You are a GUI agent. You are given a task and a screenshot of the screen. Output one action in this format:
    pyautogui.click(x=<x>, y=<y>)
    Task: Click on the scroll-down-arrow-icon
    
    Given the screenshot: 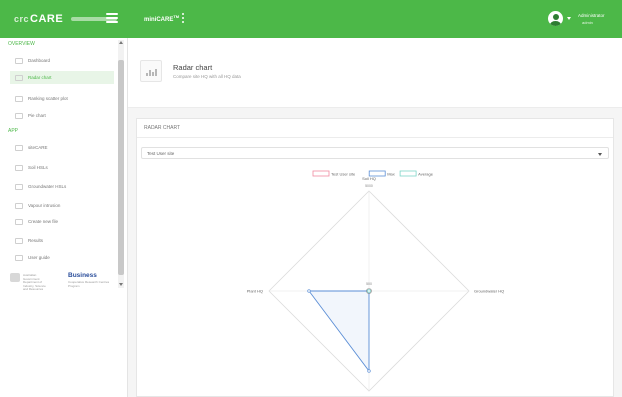 What is the action you would take?
    pyautogui.click(x=121, y=284)
    